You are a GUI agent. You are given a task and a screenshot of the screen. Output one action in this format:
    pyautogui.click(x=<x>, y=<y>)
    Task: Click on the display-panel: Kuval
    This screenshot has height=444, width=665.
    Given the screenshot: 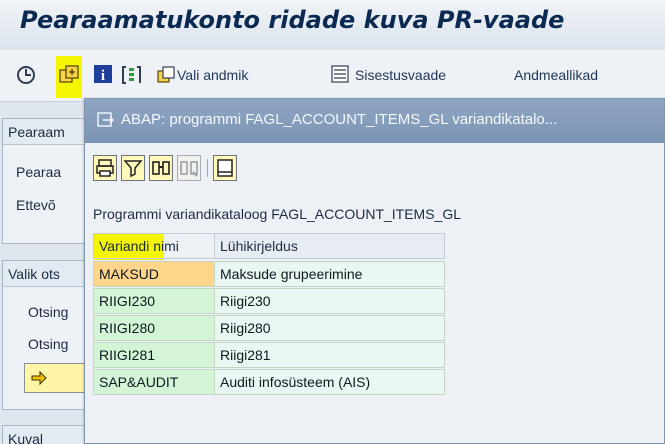 What is the action you would take?
    pyautogui.click(x=47, y=434)
    